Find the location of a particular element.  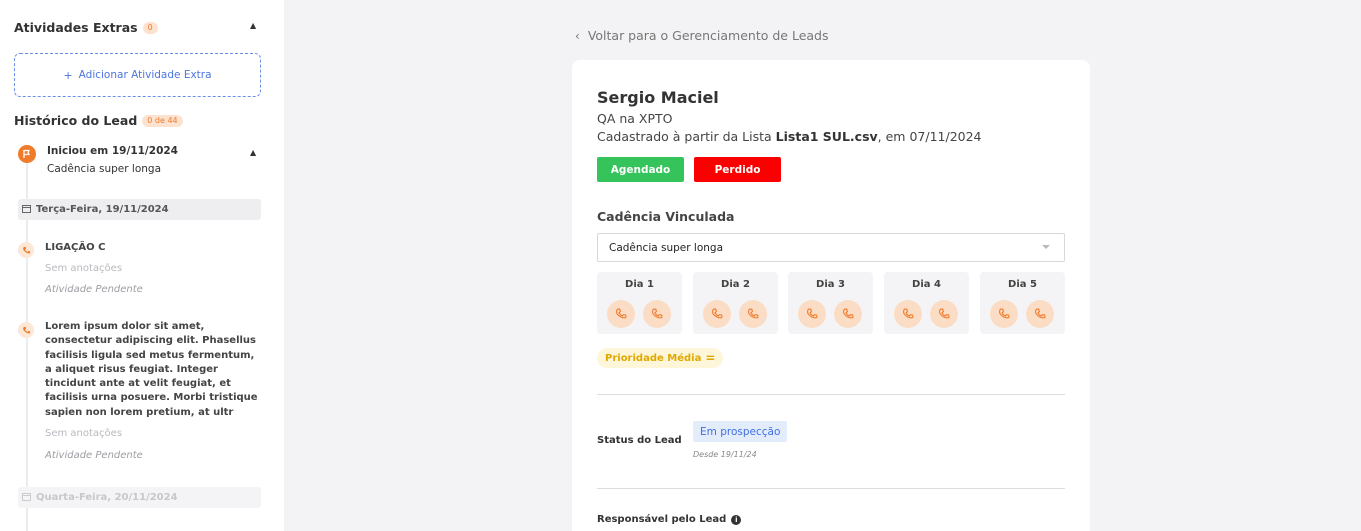

priority-badge: Prioridade Média = is located at coordinates (660, 358).